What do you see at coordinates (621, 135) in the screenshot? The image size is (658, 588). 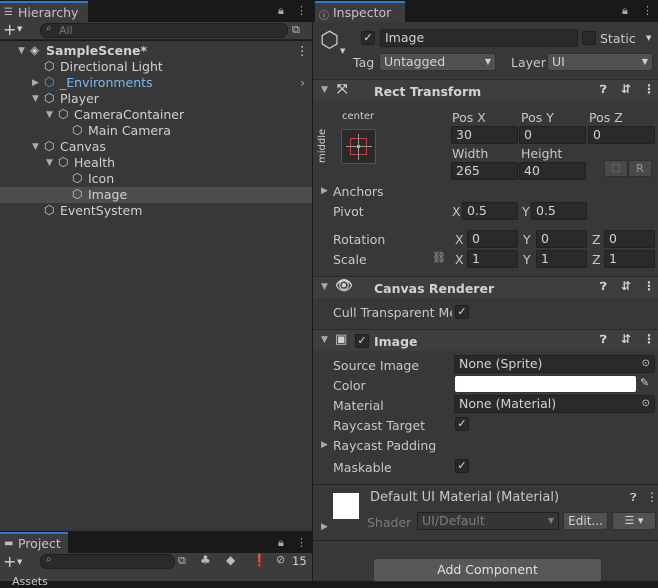 I see `posz-field: 0` at bounding box center [621, 135].